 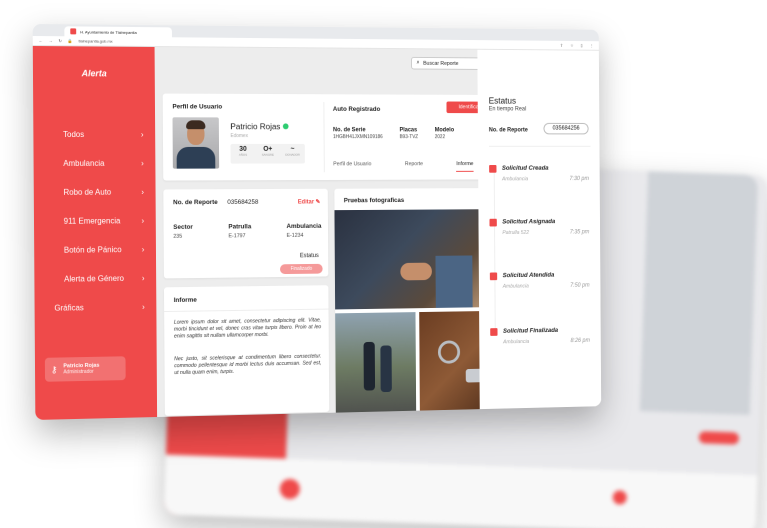 I want to click on tab-reporte: Reporte, so click(x=414, y=166).